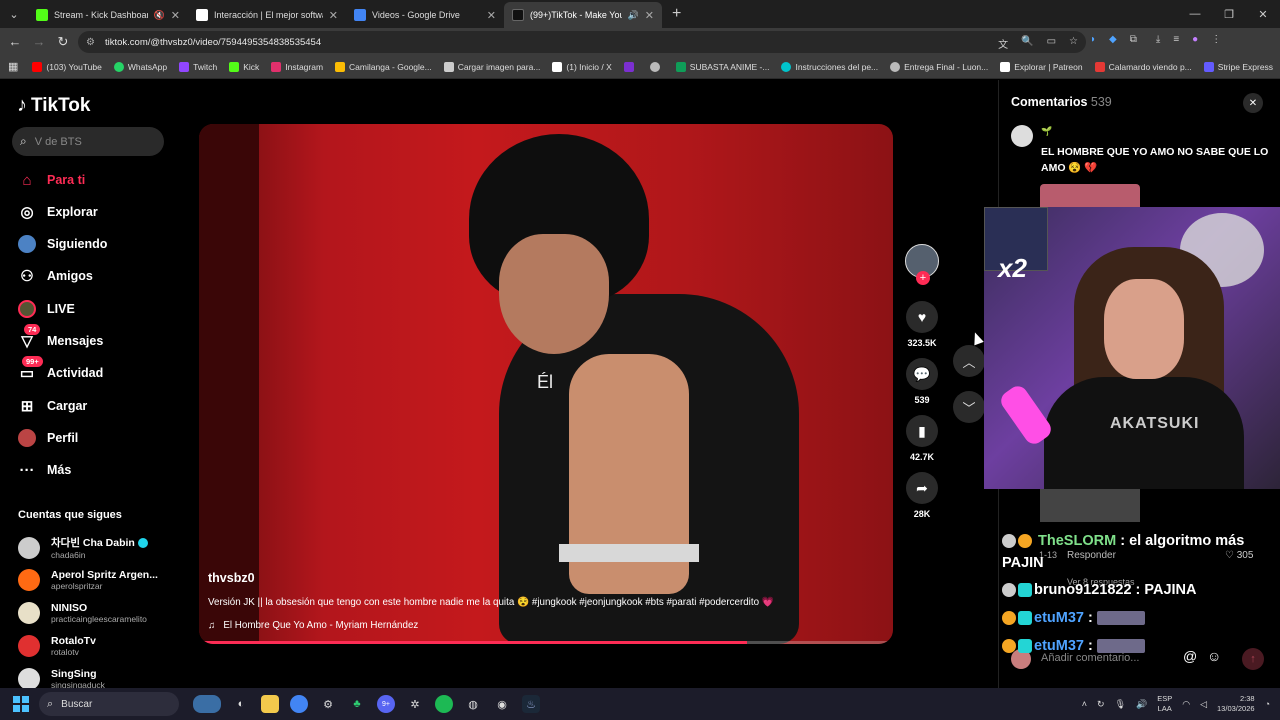  I want to click on chevron-up-icon: ˄, so click(1084, 704).